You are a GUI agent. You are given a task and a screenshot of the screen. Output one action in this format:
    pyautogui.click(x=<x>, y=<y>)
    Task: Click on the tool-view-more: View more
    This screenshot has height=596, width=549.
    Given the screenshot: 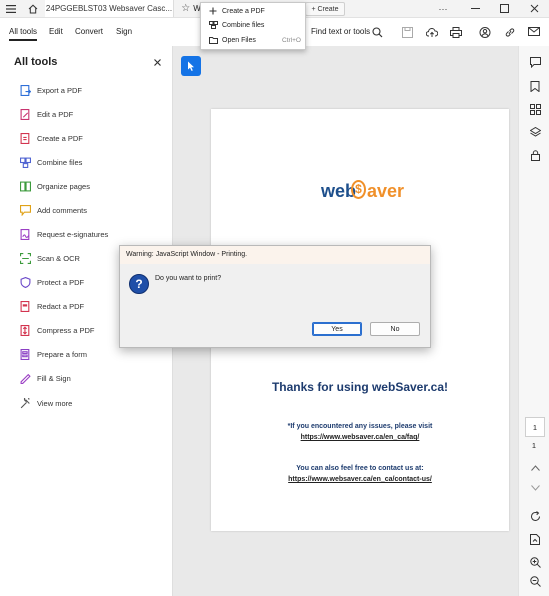 What is the action you would take?
    pyautogui.click(x=46, y=403)
    